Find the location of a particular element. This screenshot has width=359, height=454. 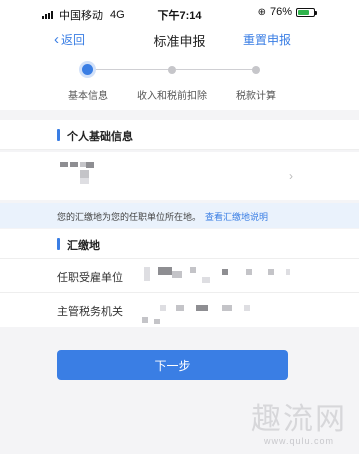

personal-info-header: 个人基础信息 is located at coordinates (179, 135).